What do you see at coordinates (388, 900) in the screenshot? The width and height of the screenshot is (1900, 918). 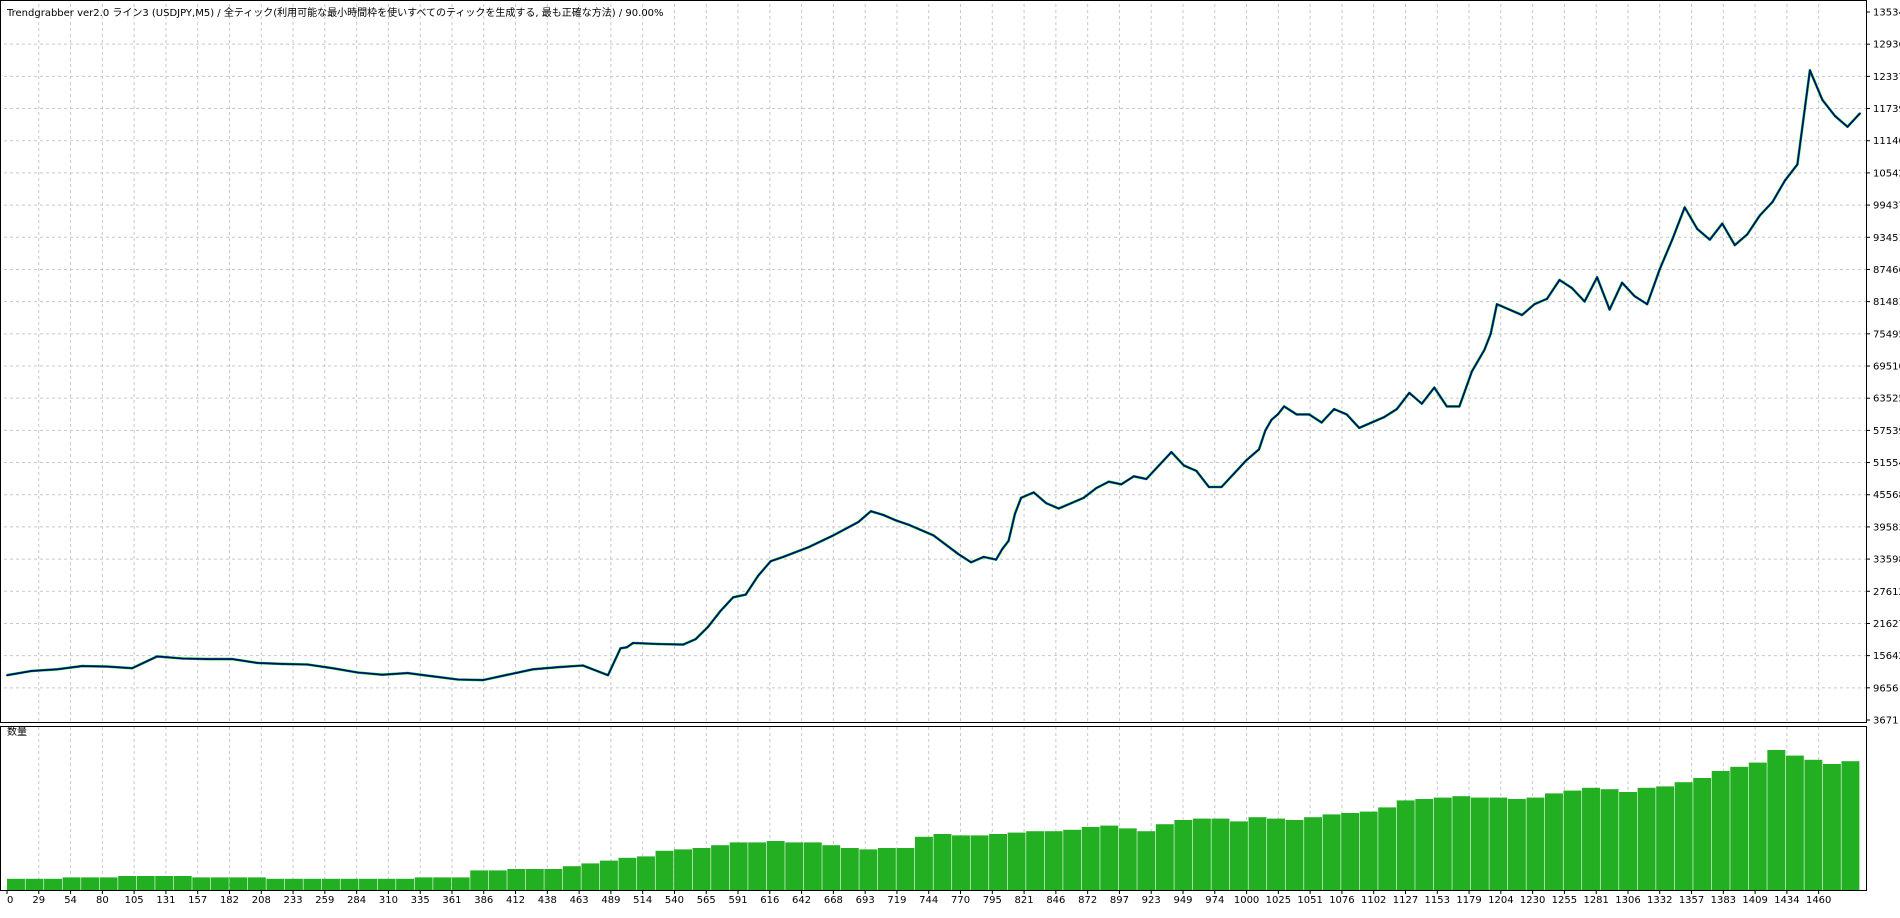 I see `x-tick-label: 310` at bounding box center [388, 900].